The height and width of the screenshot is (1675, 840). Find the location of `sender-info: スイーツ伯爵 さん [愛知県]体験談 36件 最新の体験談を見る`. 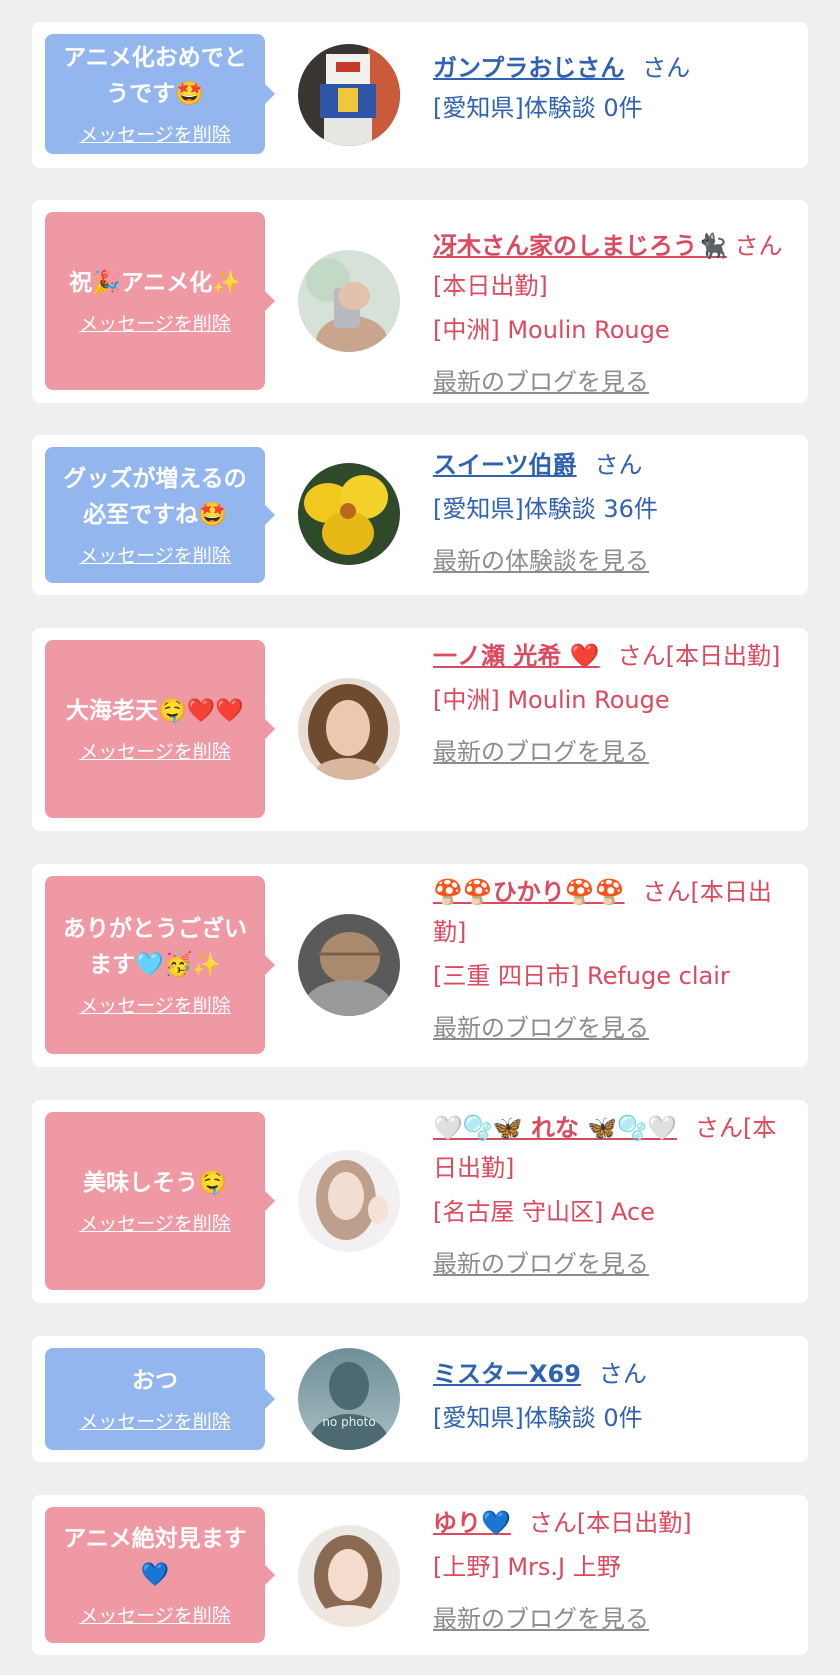

sender-info: スイーツ伯爵 さん [愛知県]体験談 36件 最新の体験談を見る is located at coordinates (613, 513).